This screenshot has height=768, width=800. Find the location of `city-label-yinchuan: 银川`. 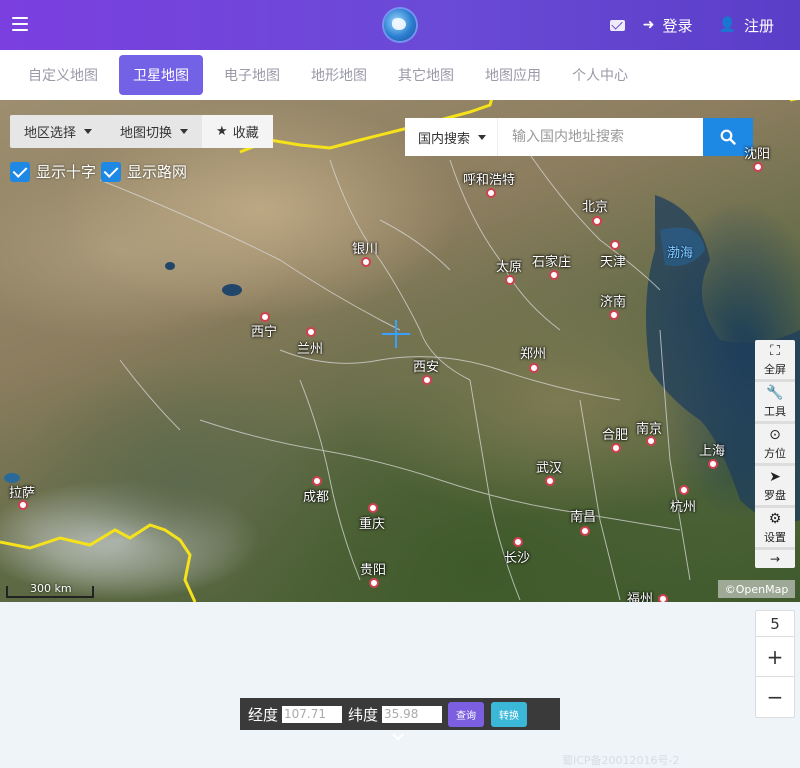

city-label-yinchuan: 银川 is located at coordinates (365, 249).